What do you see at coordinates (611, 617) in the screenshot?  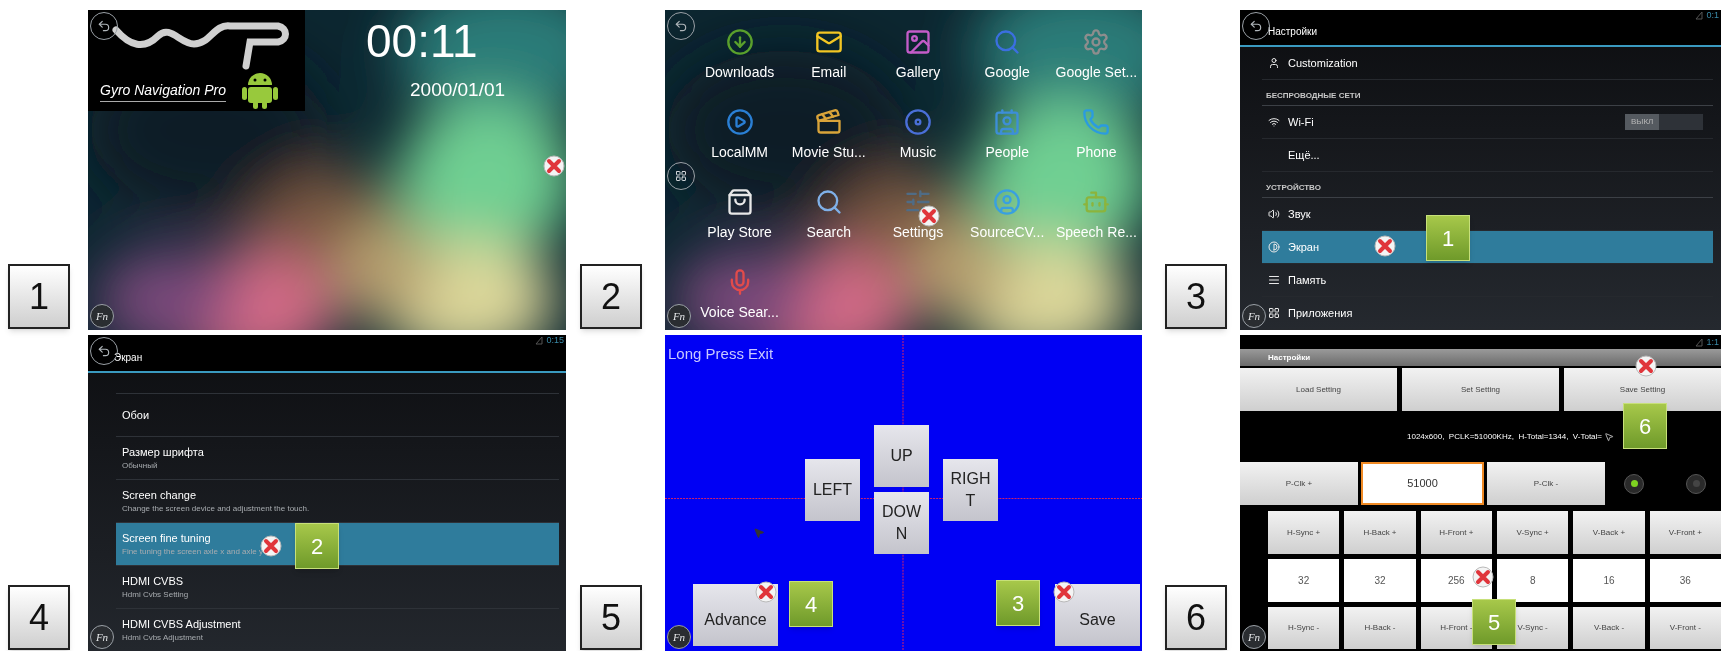 I see `step-number: 5` at bounding box center [611, 617].